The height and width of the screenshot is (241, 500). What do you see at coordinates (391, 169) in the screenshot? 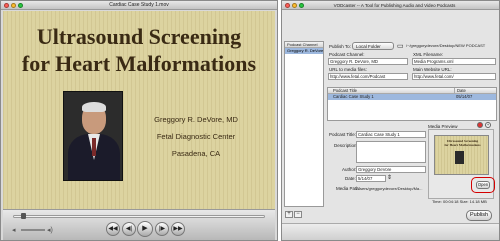
I see `author-field: Greggory DeVore` at bounding box center [391, 169].